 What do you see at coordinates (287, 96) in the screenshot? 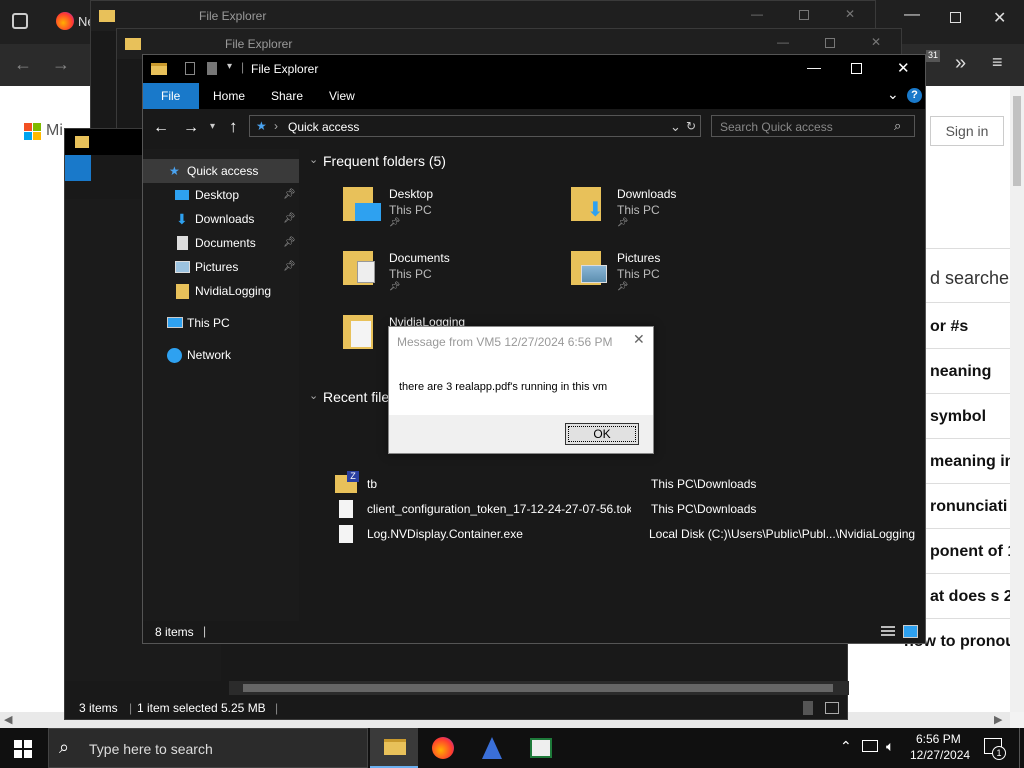
I see `share-tab: Share` at bounding box center [287, 96].